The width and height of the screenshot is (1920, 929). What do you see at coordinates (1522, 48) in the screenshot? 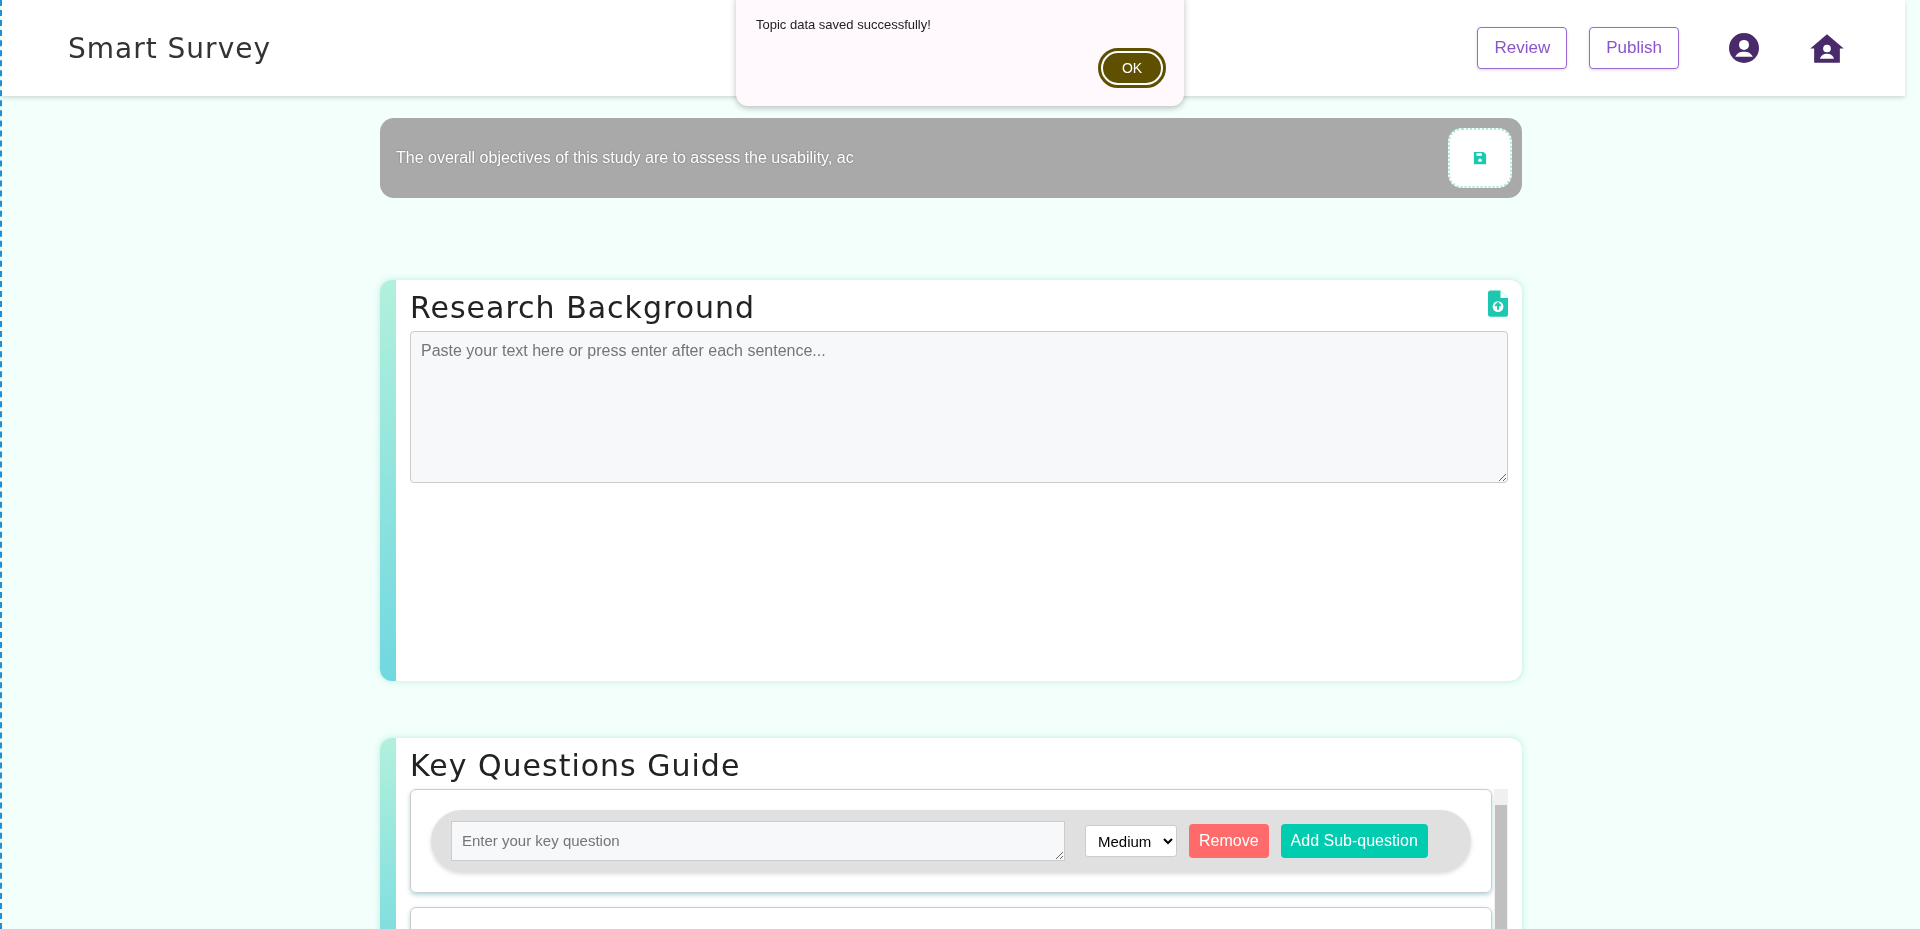
I see `header-button: Review` at bounding box center [1522, 48].